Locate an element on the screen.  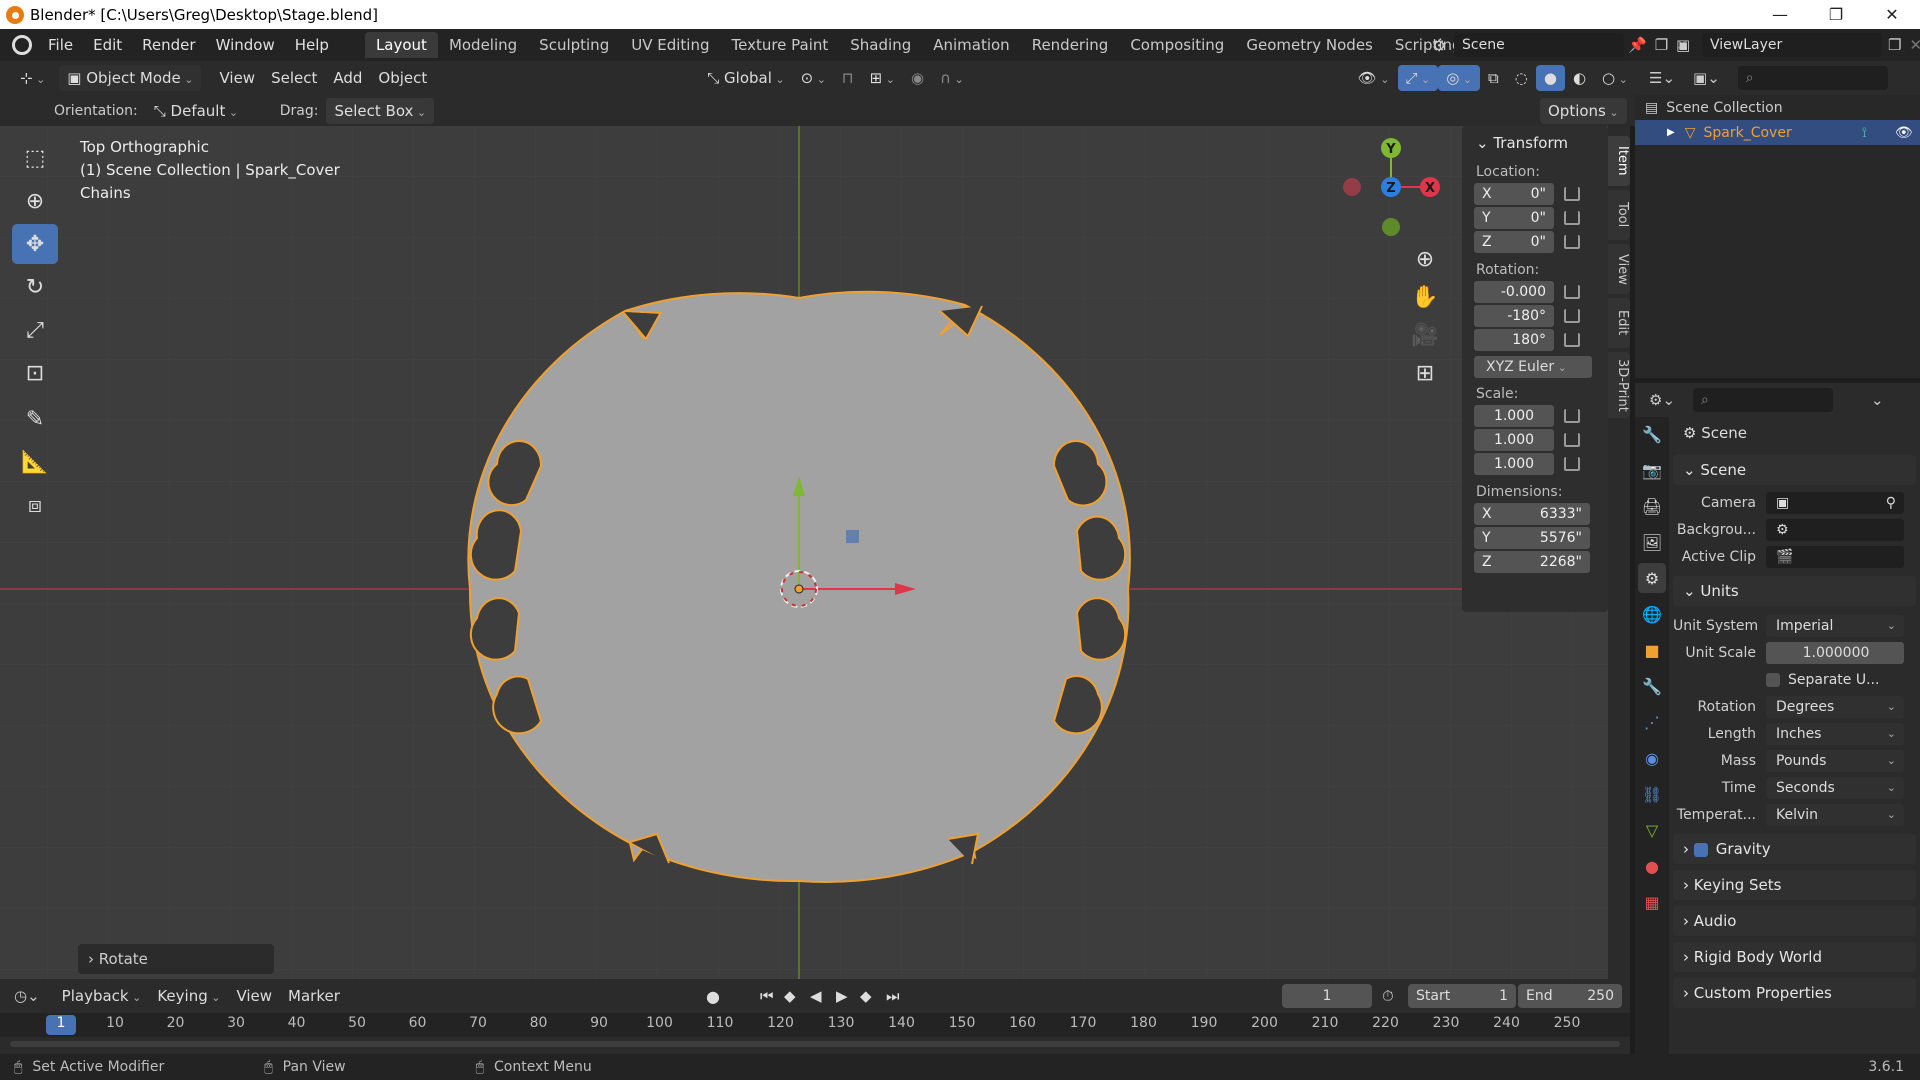
menu-help: Help is located at coordinates (312, 45).